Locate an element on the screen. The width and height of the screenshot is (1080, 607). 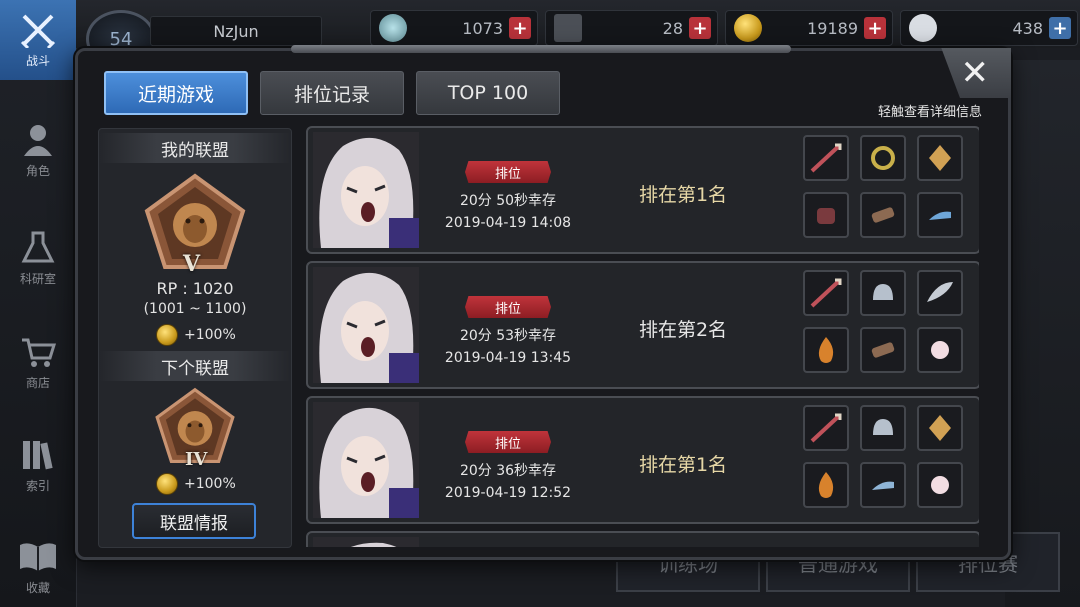
match-row: 排位 20分 36秒幸存 2019-04-19 12:52 排在第1名 is located at coordinates (642, 460).